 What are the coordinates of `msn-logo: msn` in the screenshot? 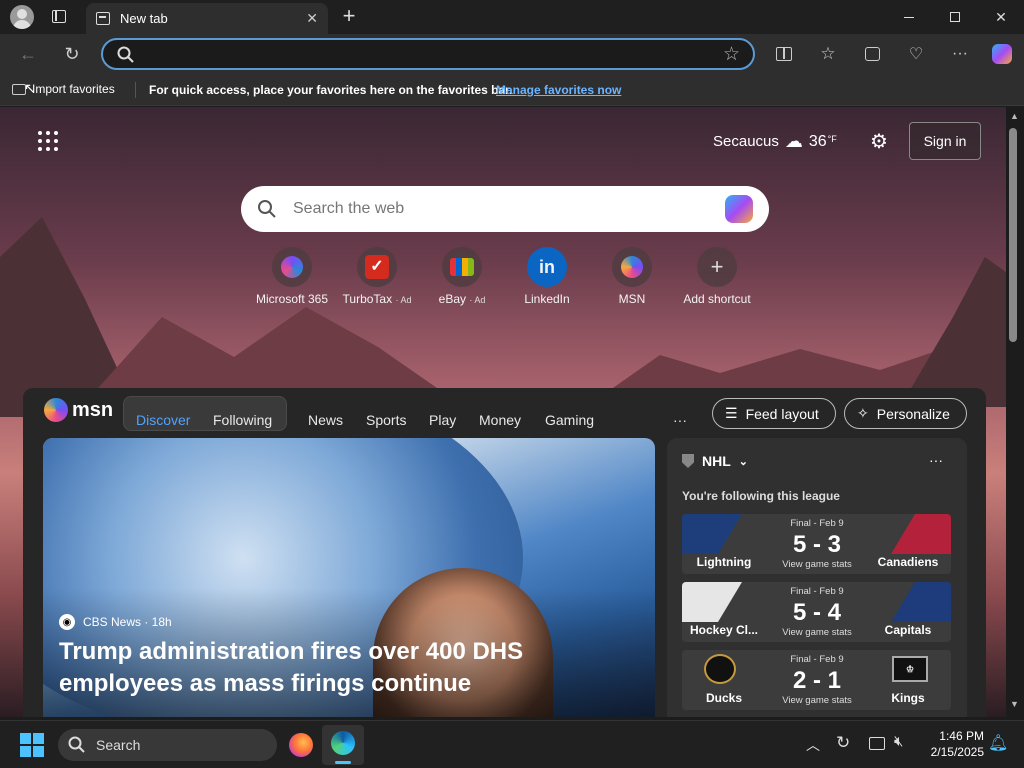 It's located at (78, 410).